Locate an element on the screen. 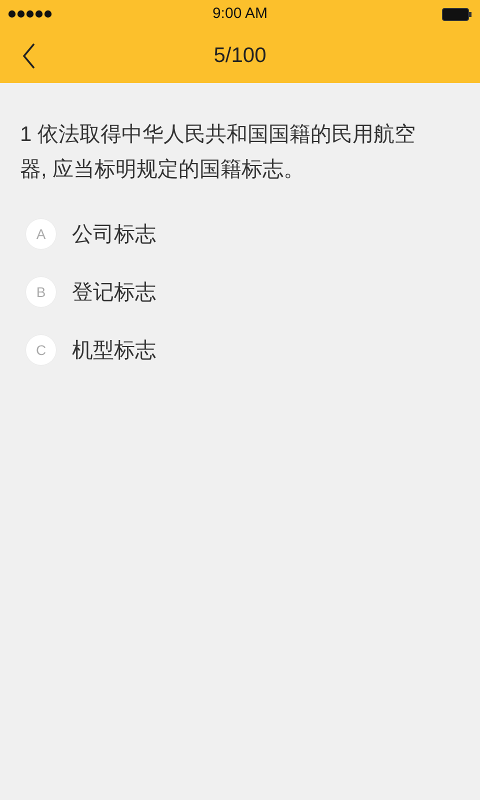 The image size is (480, 800). page-title: 5/100 is located at coordinates (240, 56).